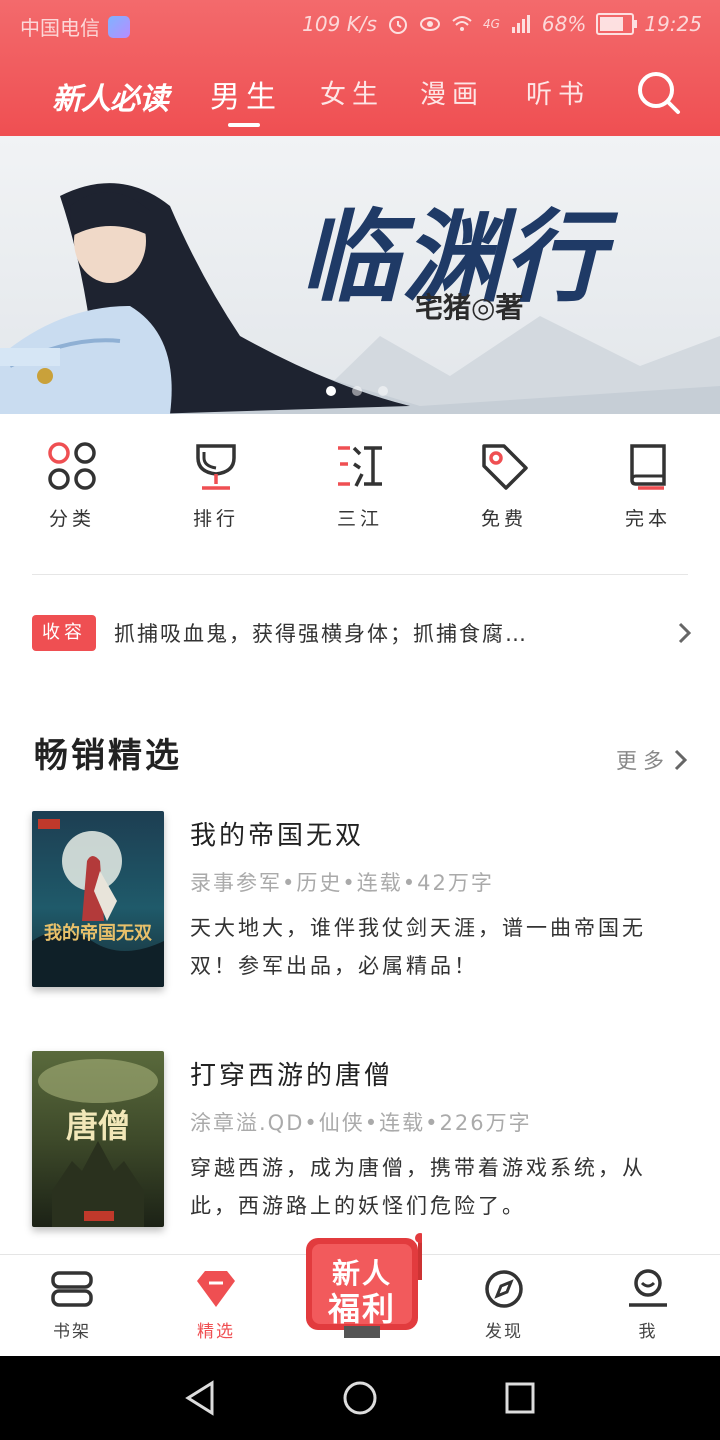 This screenshot has width=720, height=1440. I want to click on notice-badge: 收容, so click(64, 633).